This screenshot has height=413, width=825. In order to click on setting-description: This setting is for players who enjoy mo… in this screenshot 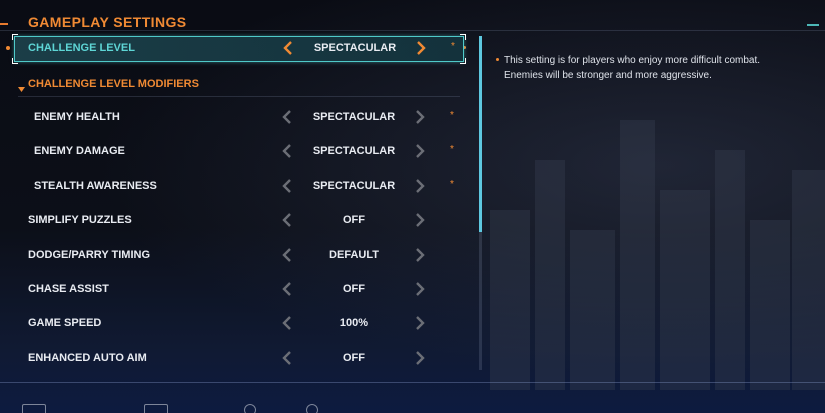, I will do `click(632, 68)`.